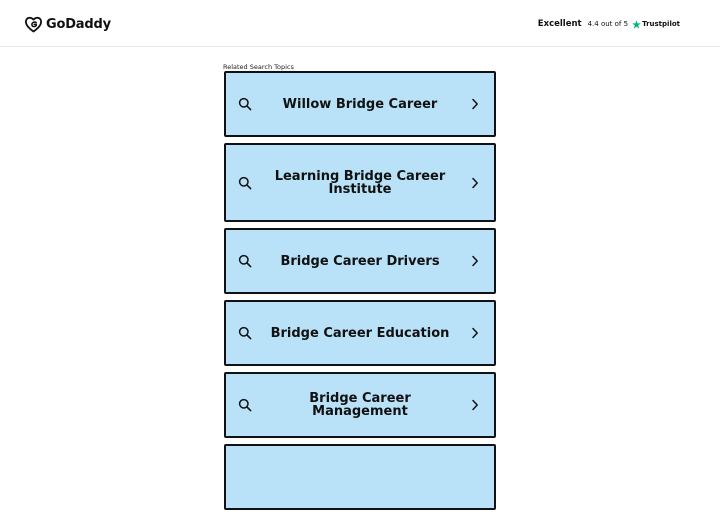 The width and height of the screenshot is (720, 516). Describe the element at coordinates (33, 24) in the screenshot. I see `godaddy-logo-icon` at that location.